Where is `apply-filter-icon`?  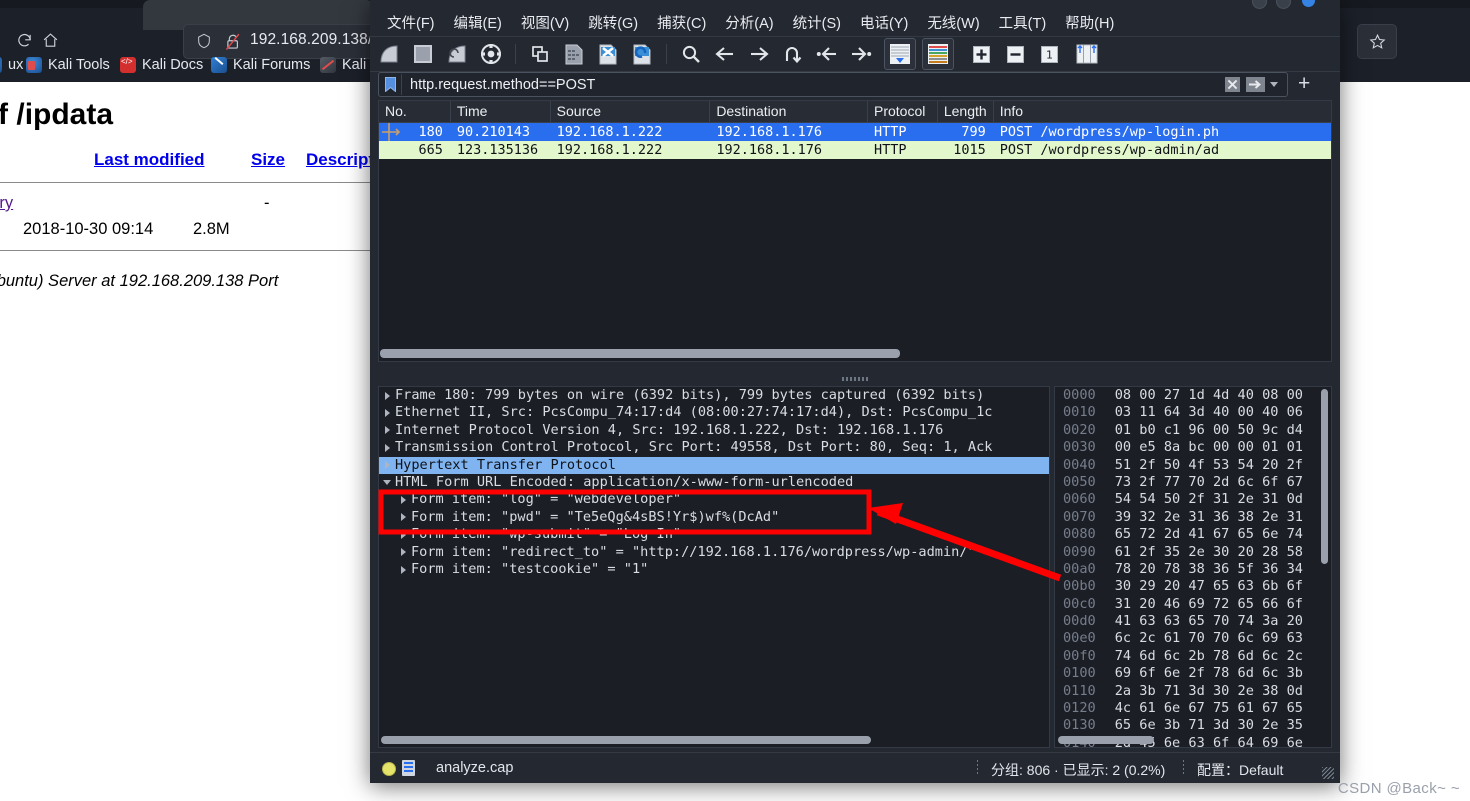
apply-filter-icon is located at coordinates (1255, 87).